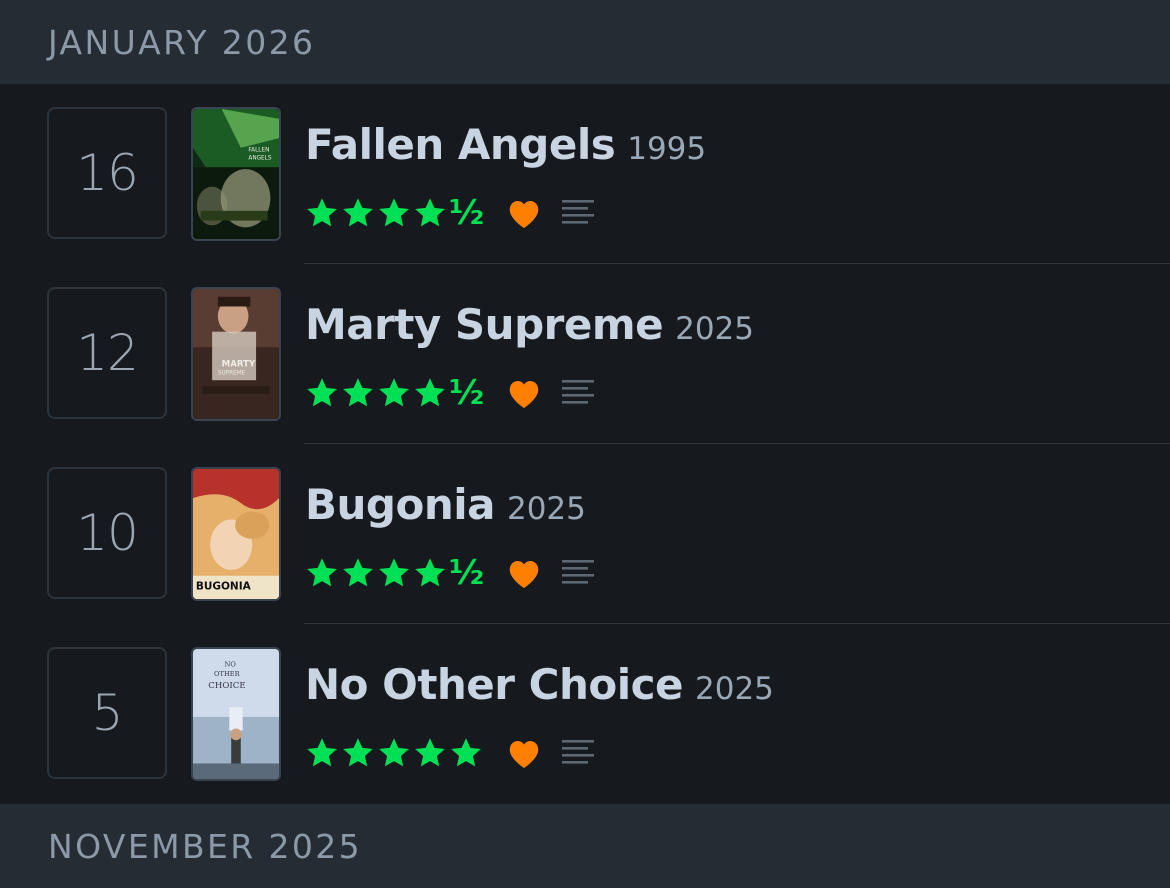 The image size is (1170, 888). I want to click on film-title-line: No Other Choice 2025, so click(539, 684).